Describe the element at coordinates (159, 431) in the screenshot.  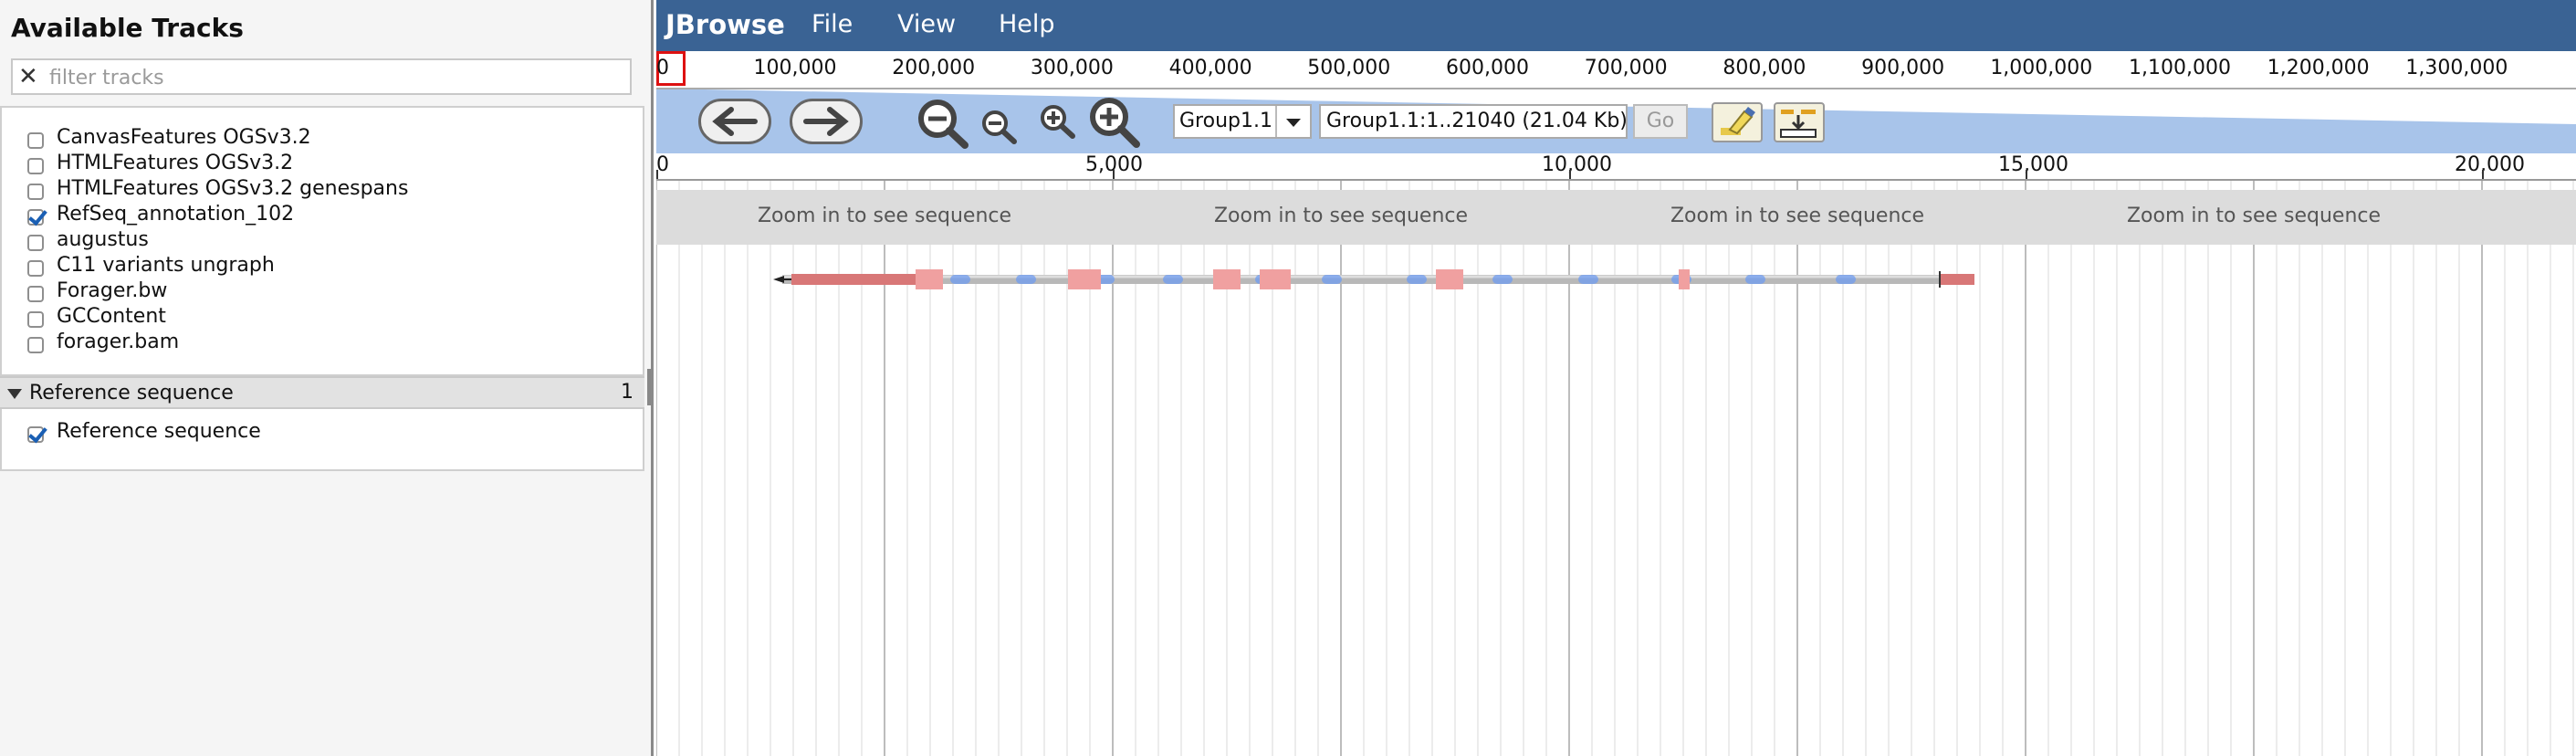
I see `track-label: Reference sequence` at that location.